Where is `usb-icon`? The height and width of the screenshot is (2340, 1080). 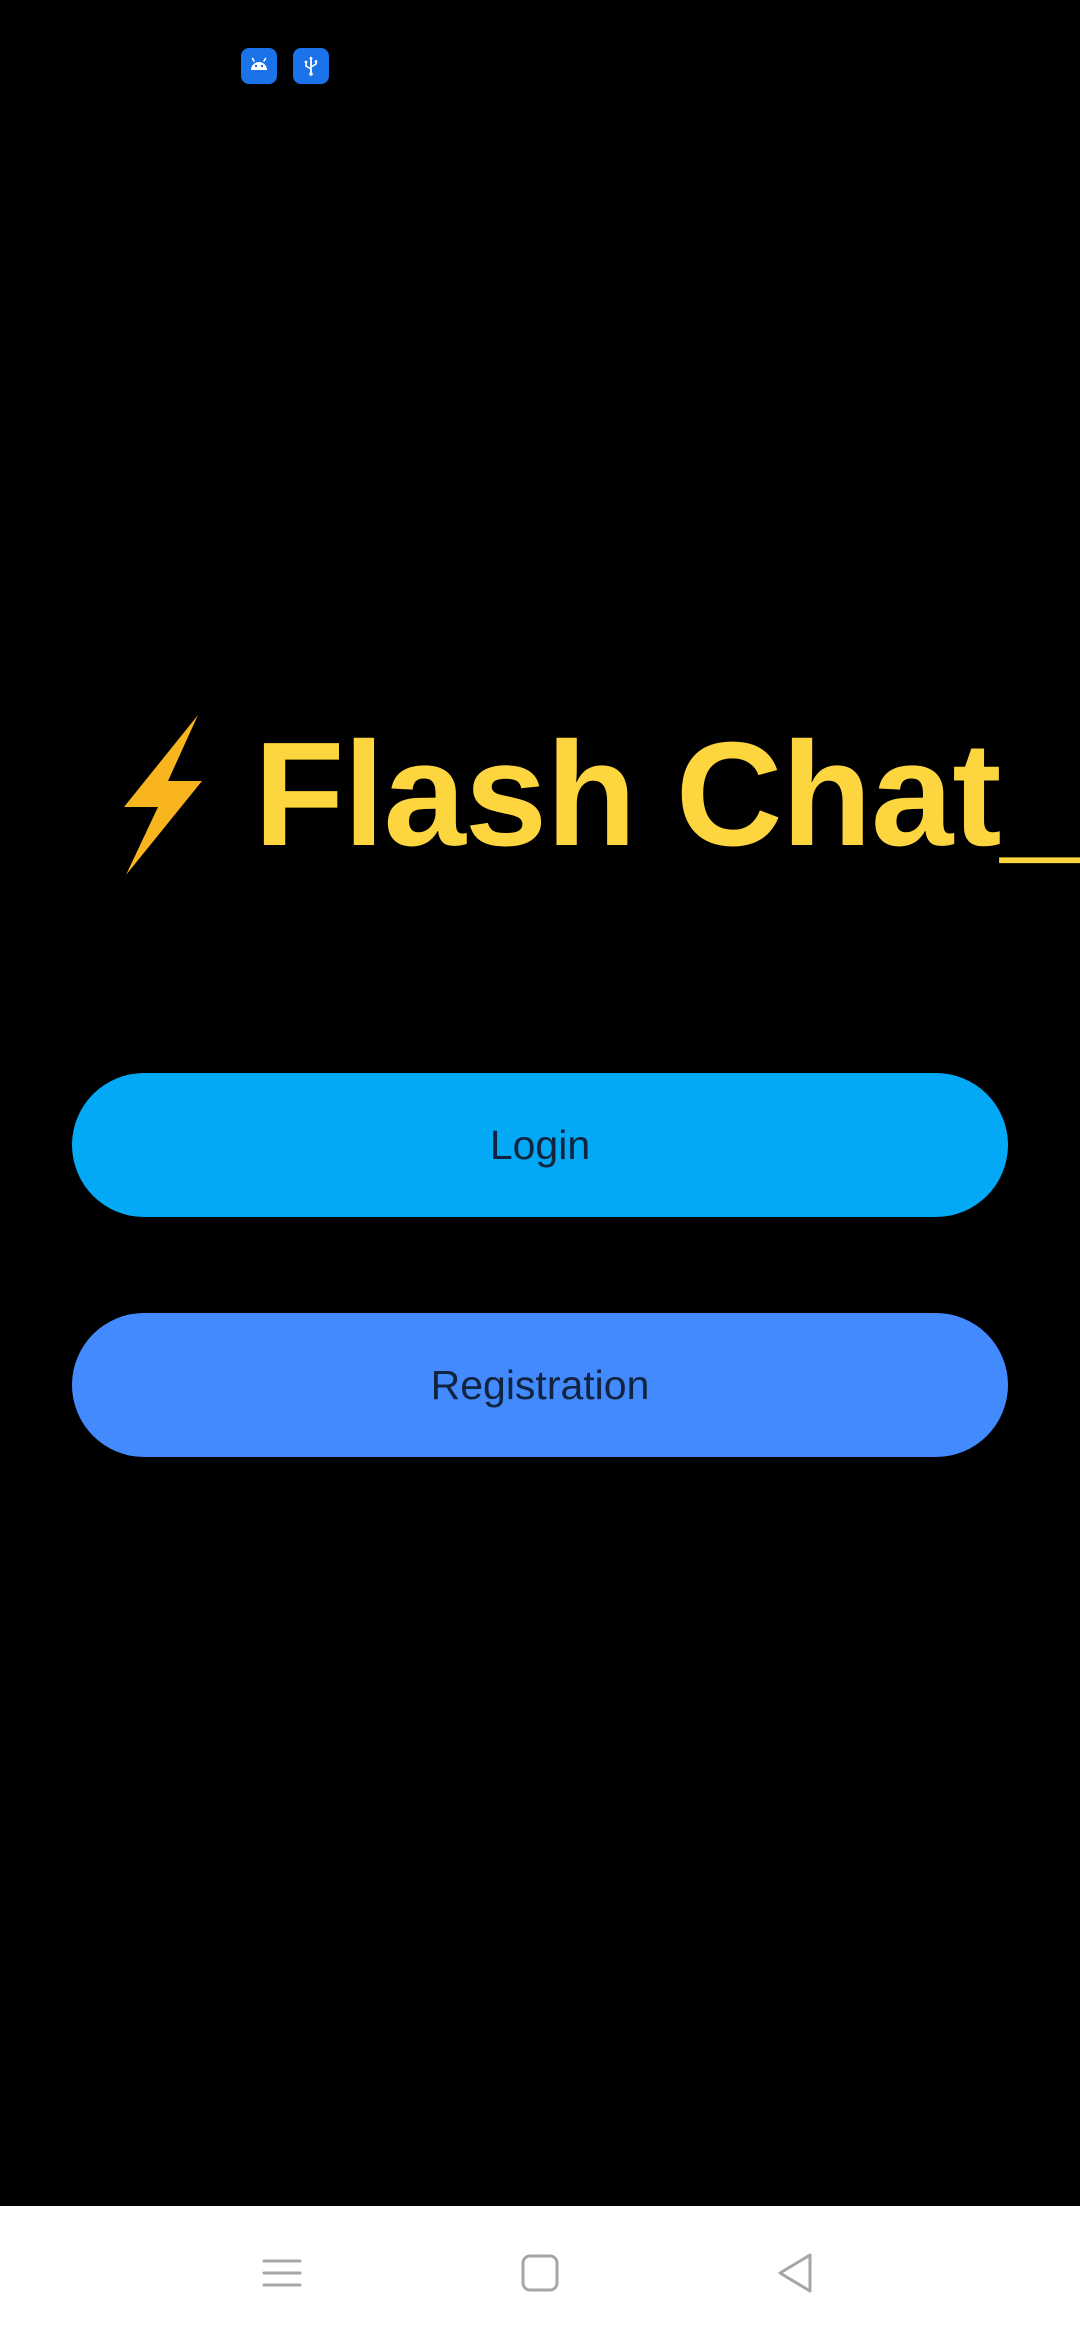
usb-icon is located at coordinates (311, 66).